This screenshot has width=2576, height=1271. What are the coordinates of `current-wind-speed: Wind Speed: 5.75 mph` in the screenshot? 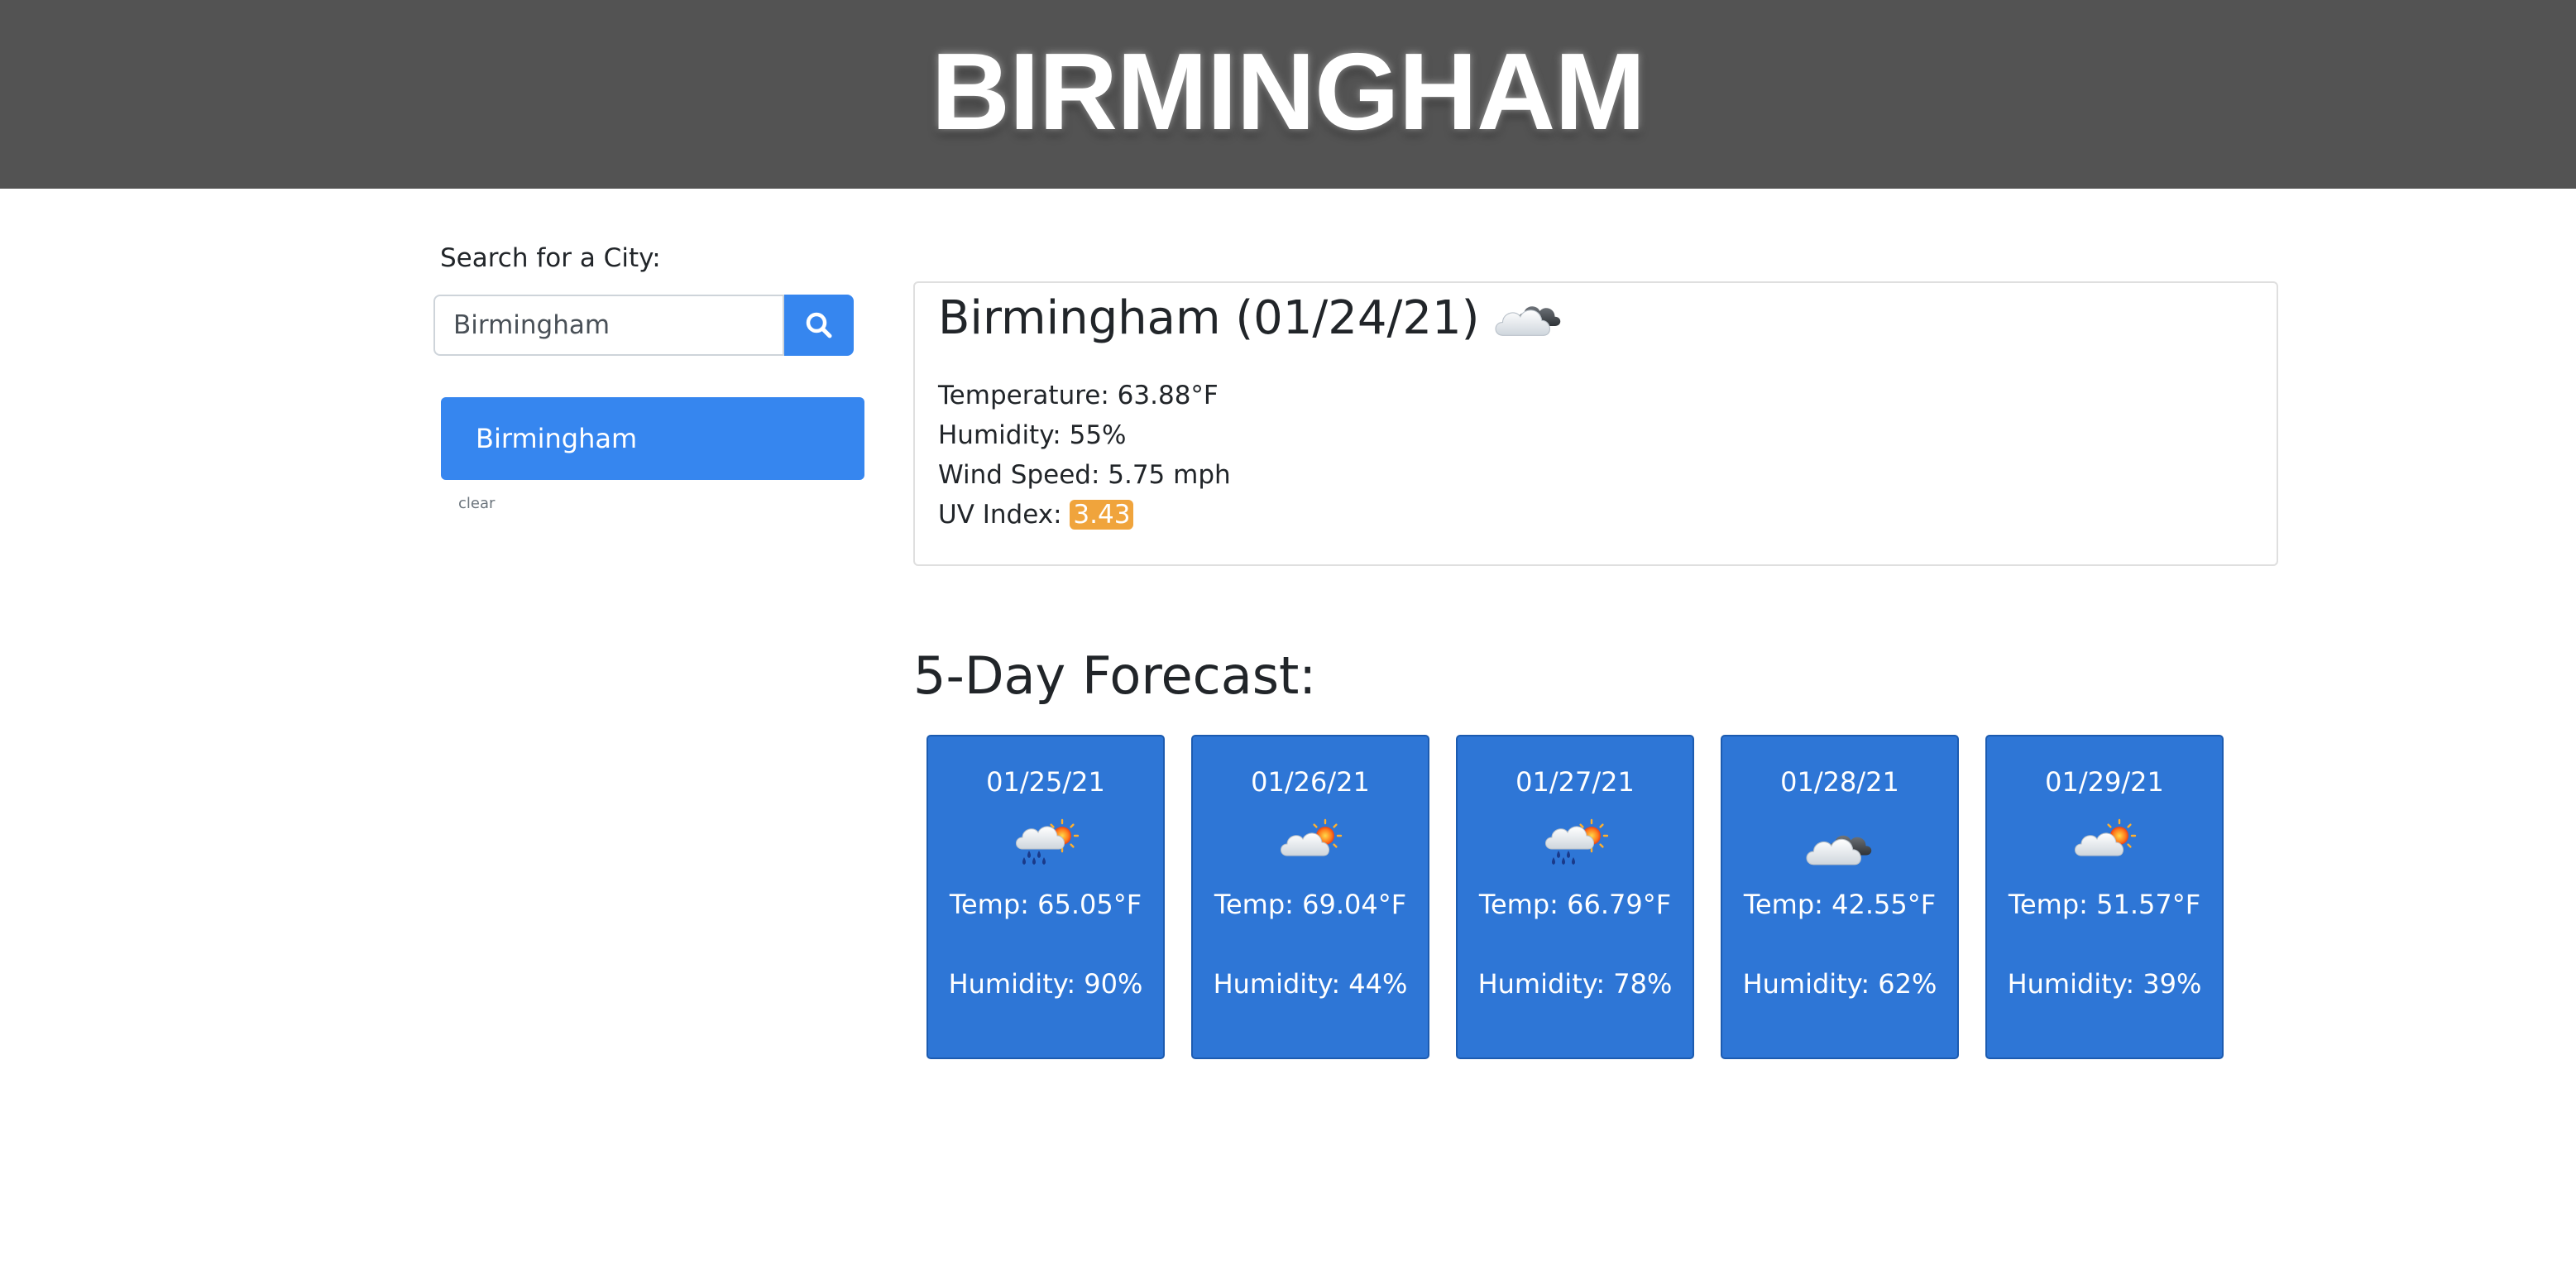 It's located at (1084, 475).